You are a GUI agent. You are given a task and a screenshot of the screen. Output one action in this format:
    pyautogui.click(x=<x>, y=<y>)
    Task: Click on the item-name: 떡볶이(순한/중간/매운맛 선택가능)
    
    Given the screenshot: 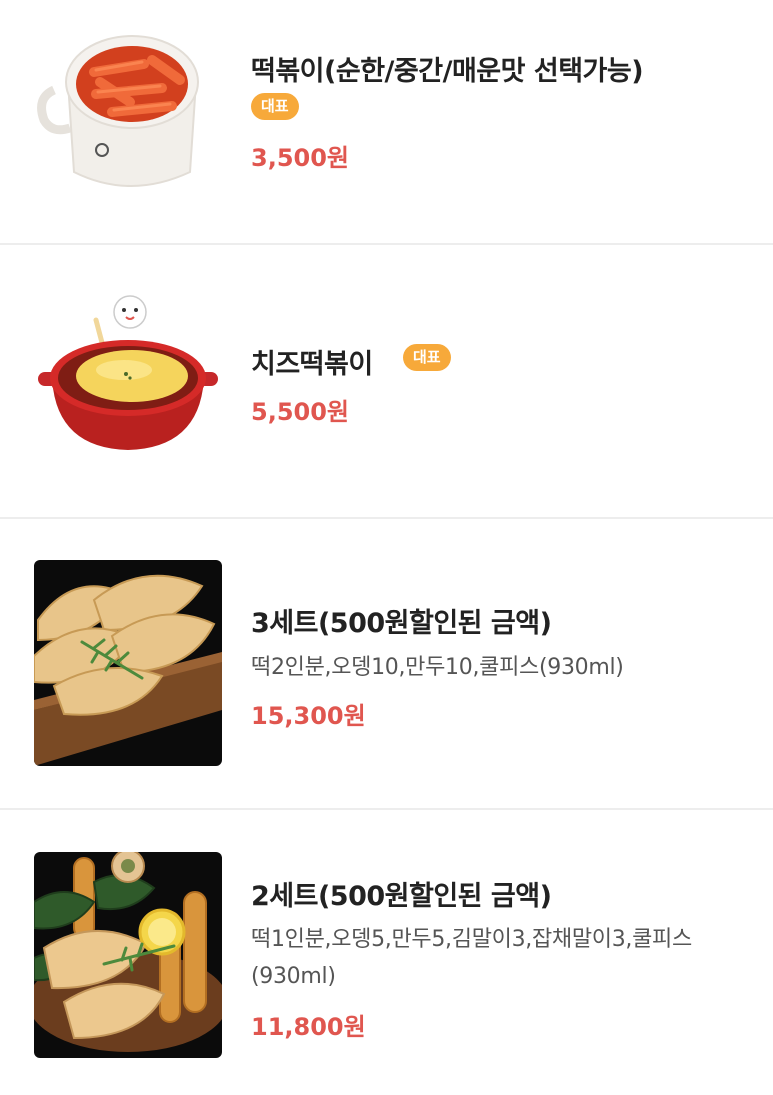 What is the action you would take?
    pyautogui.click(x=447, y=71)
    